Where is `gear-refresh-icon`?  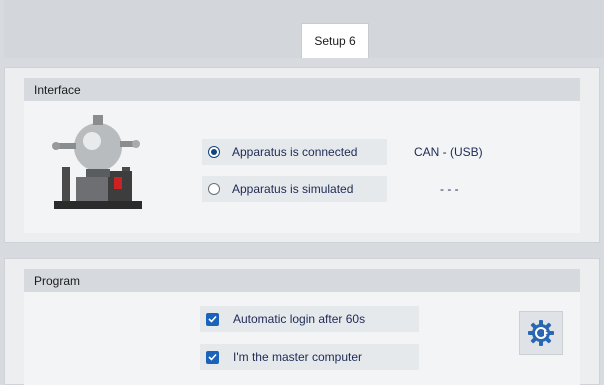
gear-refresh-icon is located at coordinates (541, 333).